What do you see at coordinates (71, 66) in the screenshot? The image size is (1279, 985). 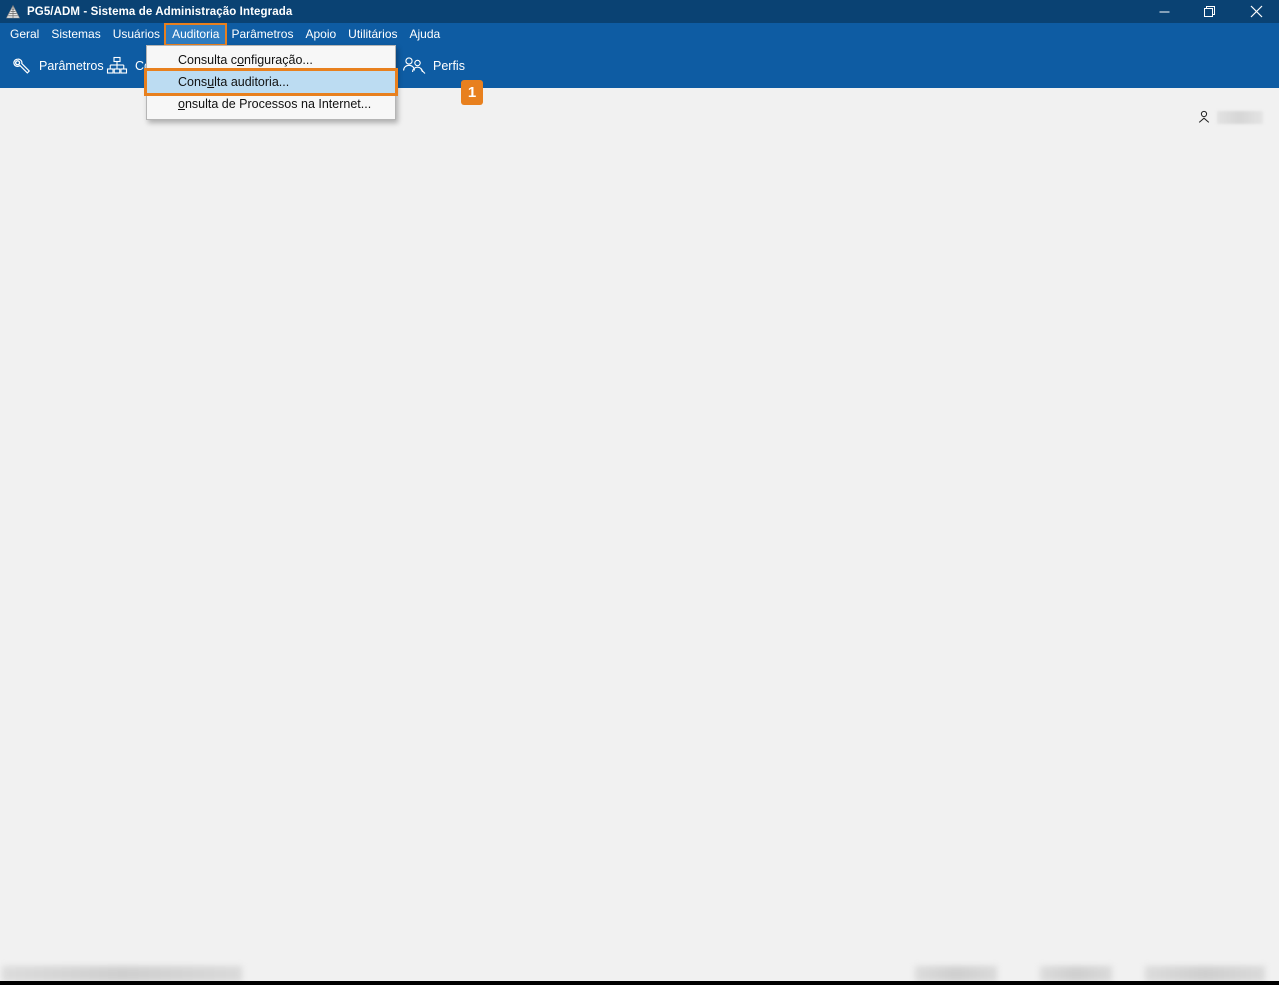 I see `toolbar-button-label: Parâmetros` at bounding box center [71, 66].